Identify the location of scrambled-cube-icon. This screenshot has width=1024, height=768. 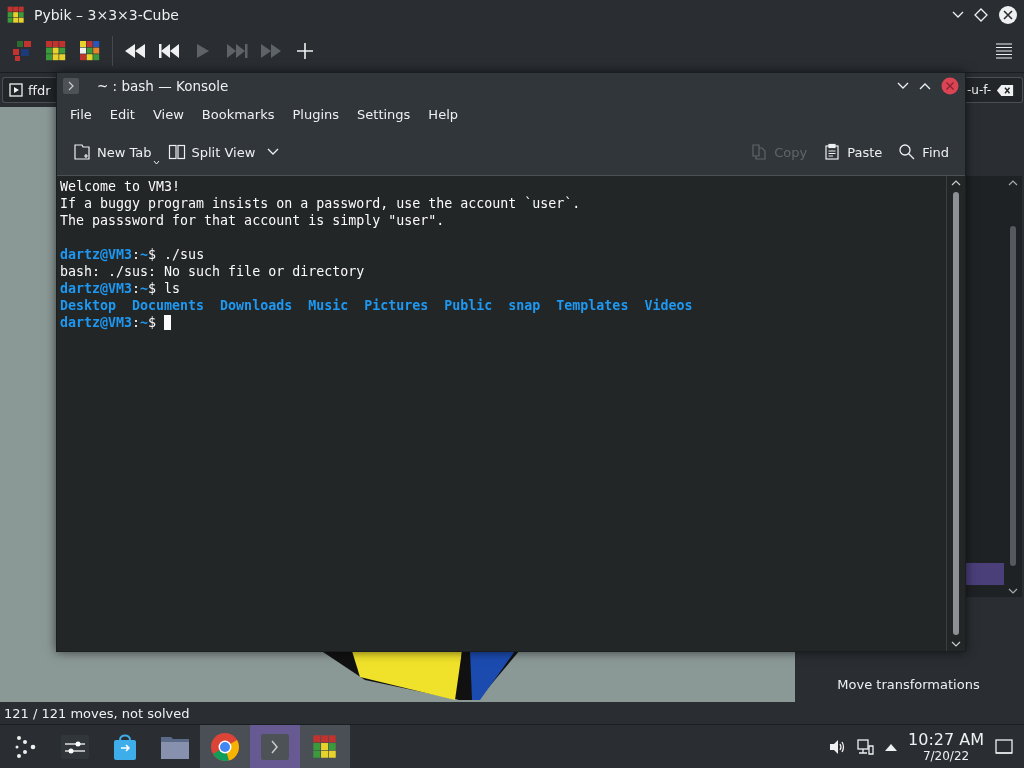
(90, 51).